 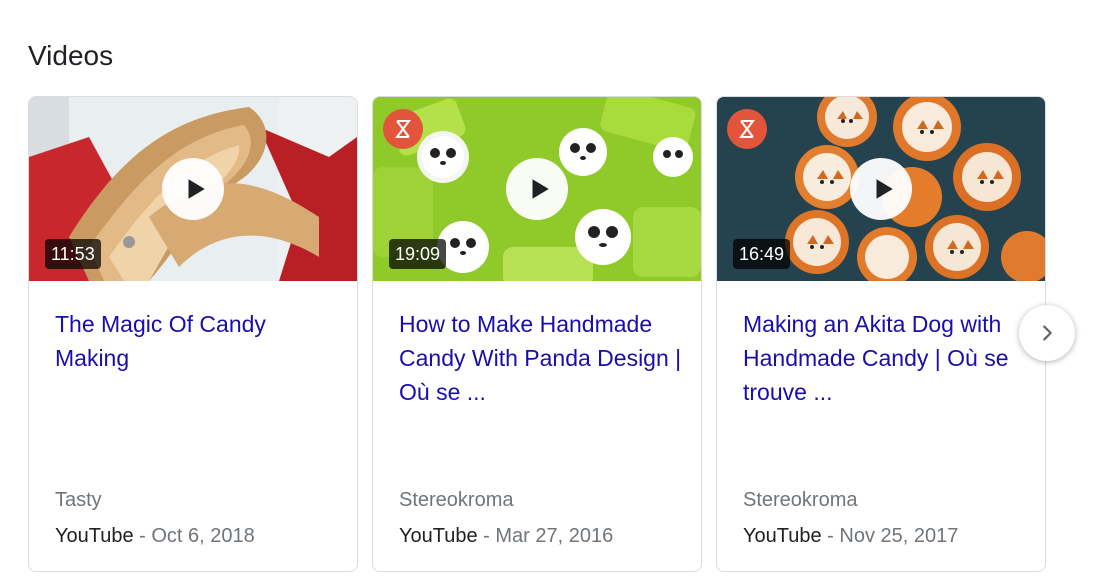 I want to click on video-date: Oct 6, 2018, so click(x=203, y=536).